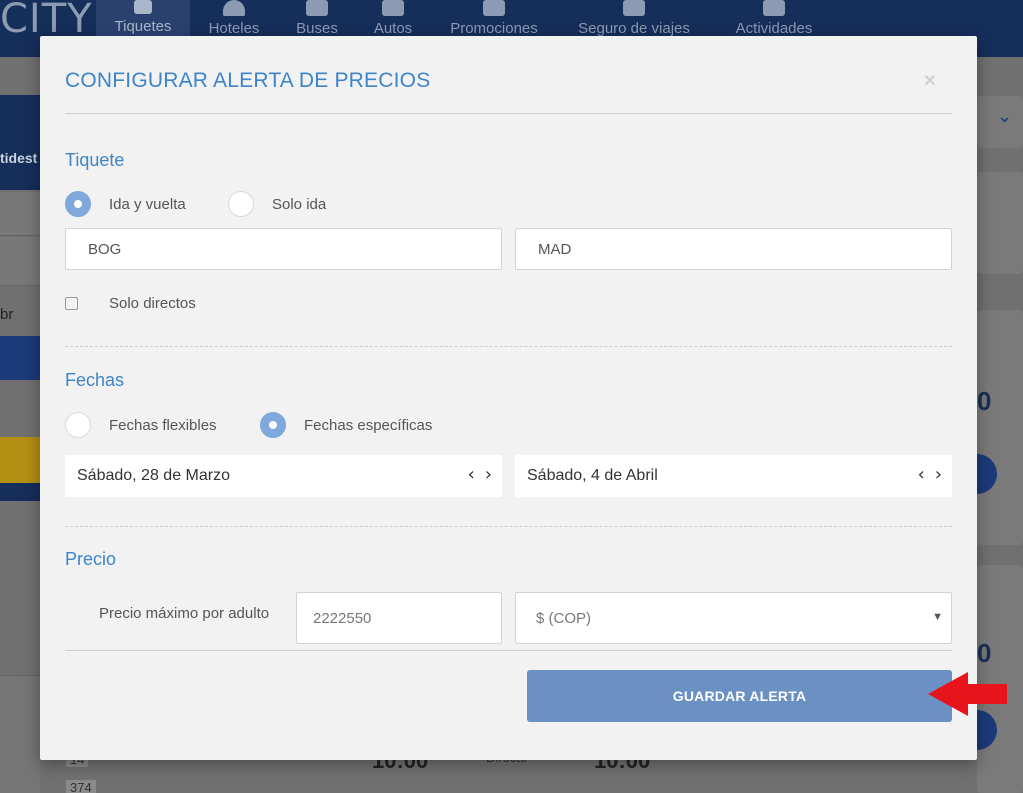 The width and height of the screenshot is (1023, 793). What do you see at coordinates (184, 613) in the screenshot?
I see `max-price-label: Precio máximo por adulto` at bounding box center [184, 613].